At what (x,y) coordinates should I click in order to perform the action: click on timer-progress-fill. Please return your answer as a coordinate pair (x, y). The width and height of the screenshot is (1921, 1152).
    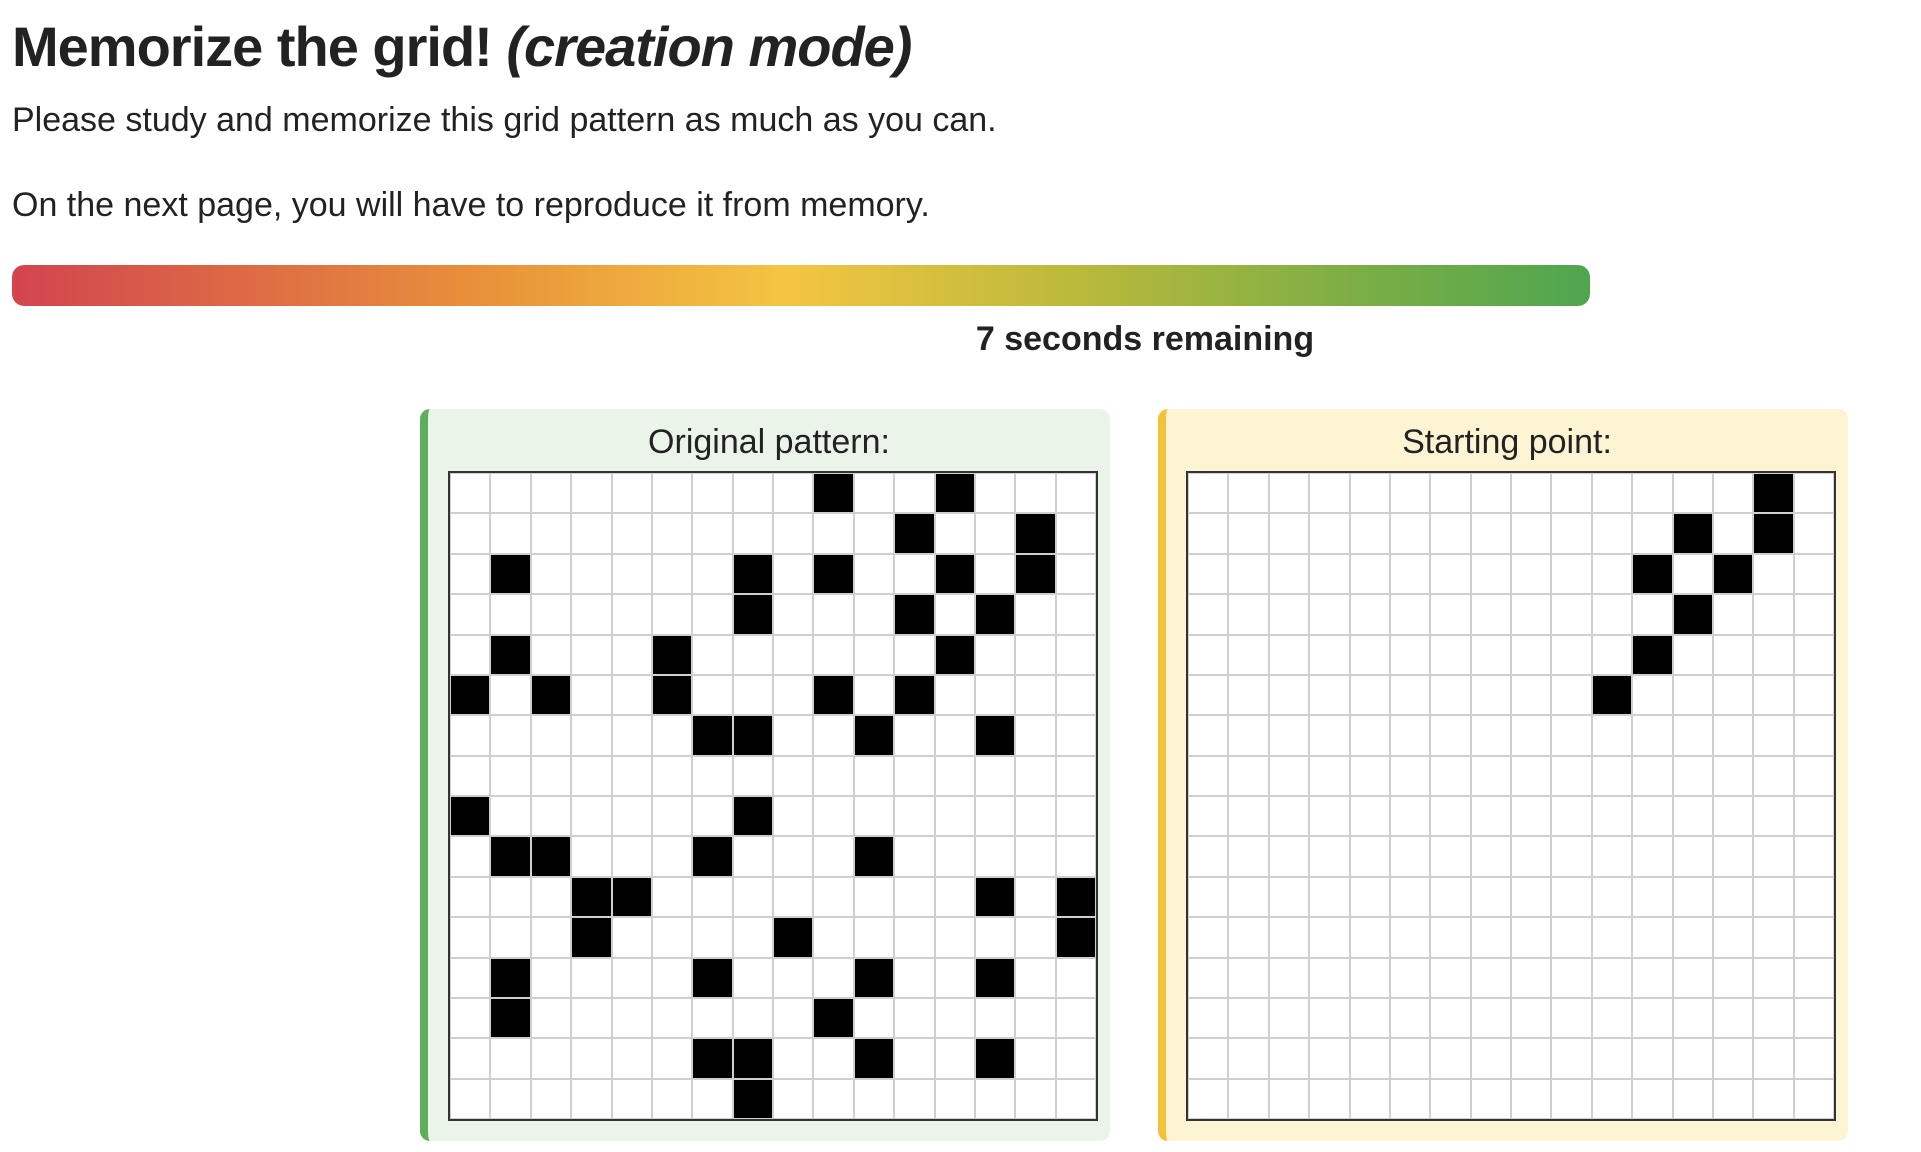
    Looking at the image, I should click on (801, 285).